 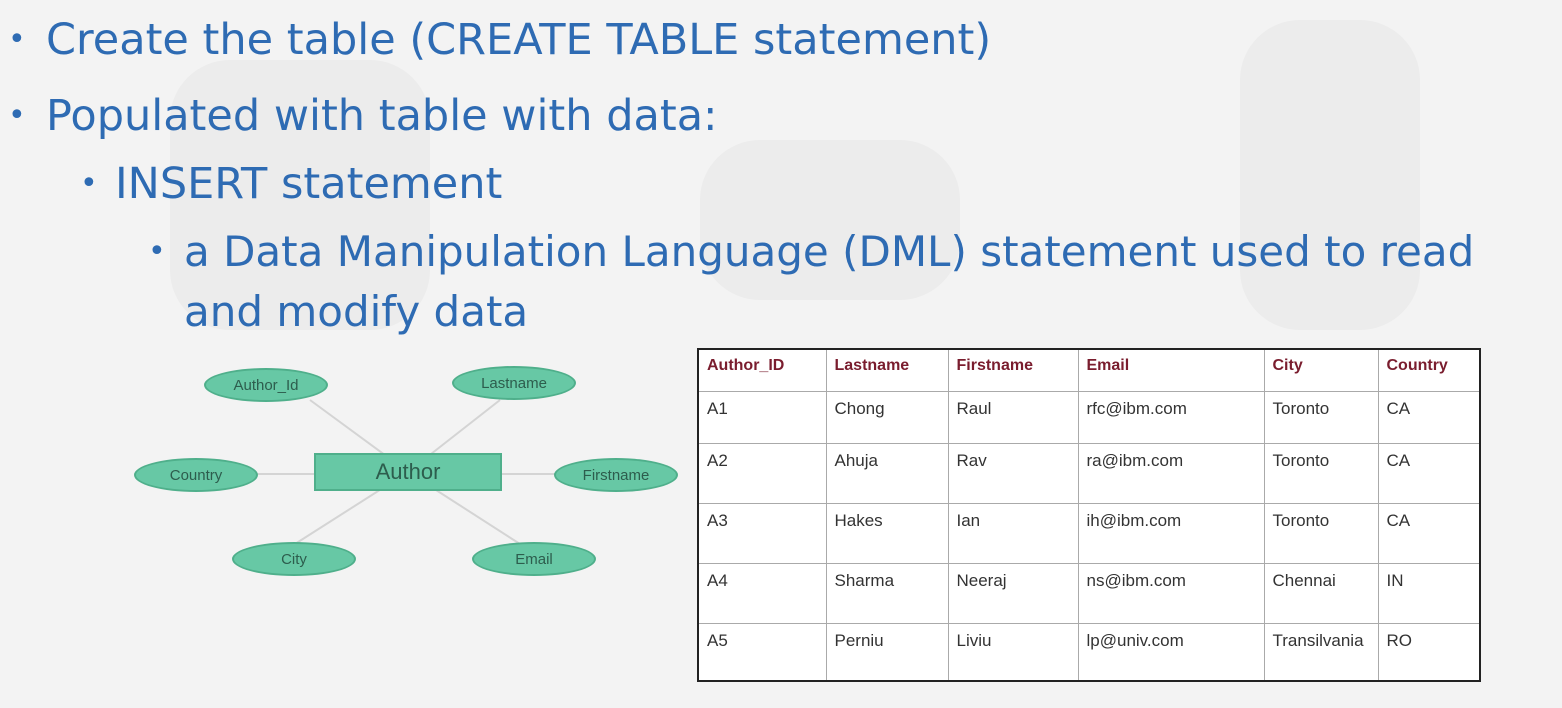 What do you see at coordinates (1013, 593) in the screenshot?
I see `cell-firstname: Neeraj` at bounding box center [1013, 593].